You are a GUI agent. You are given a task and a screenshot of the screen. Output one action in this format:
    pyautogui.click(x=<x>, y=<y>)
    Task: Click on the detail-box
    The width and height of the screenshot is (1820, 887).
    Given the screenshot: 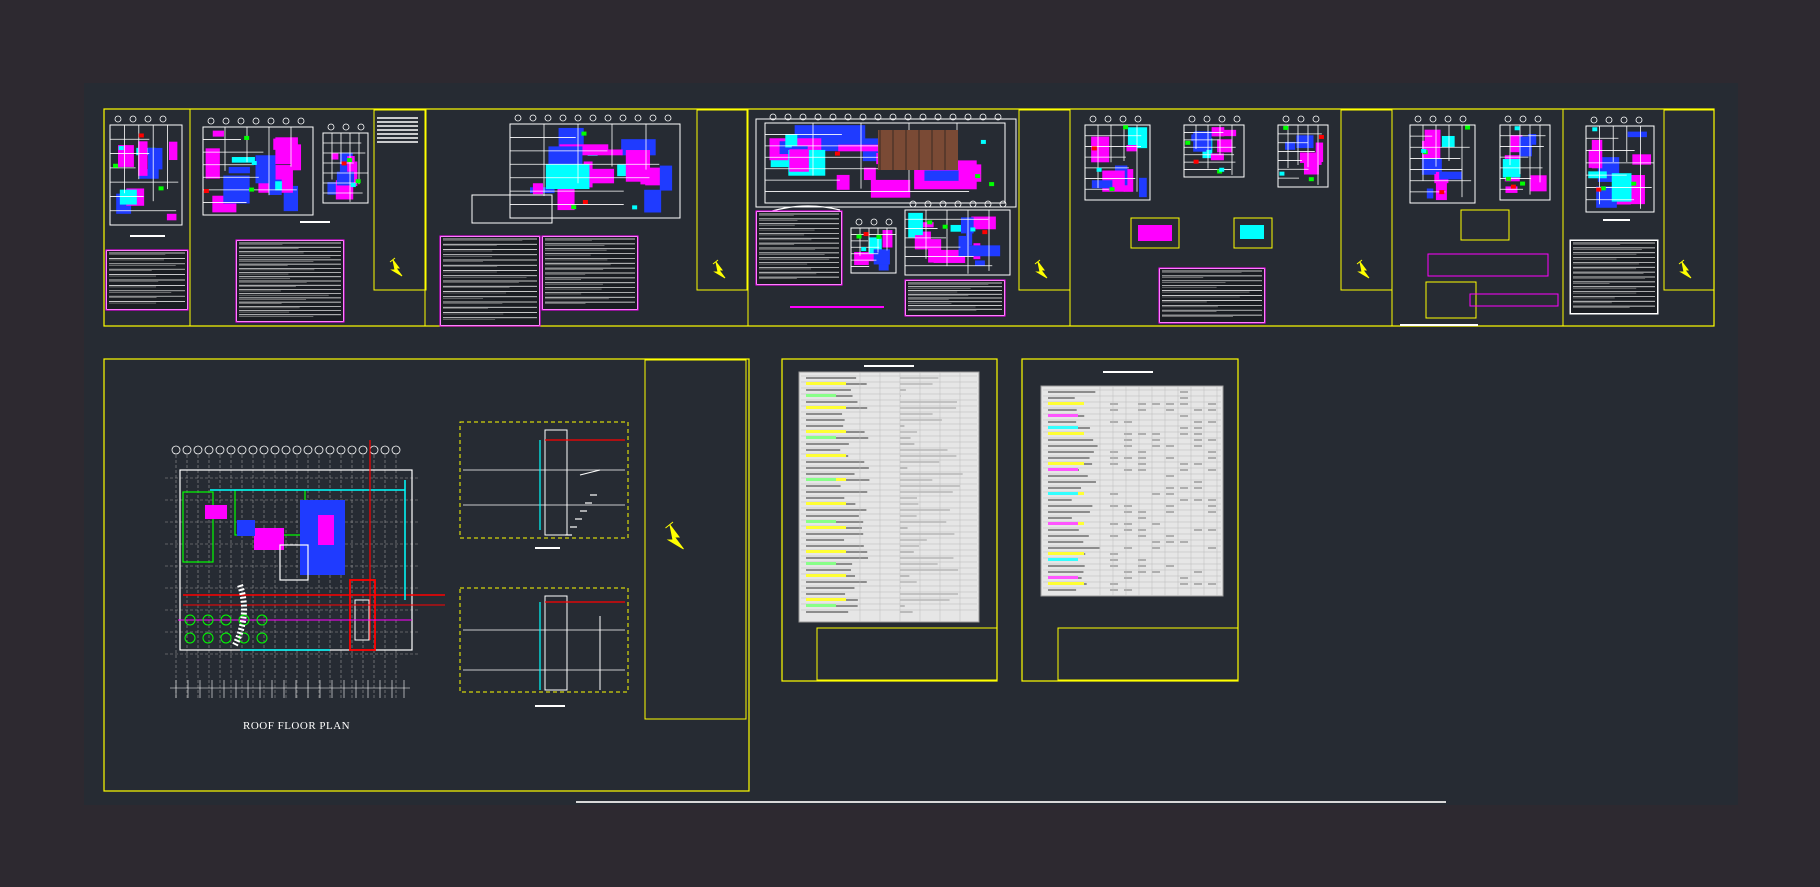 What is the action you would take?
    pyautogui.click(x=1451, y=300)
    